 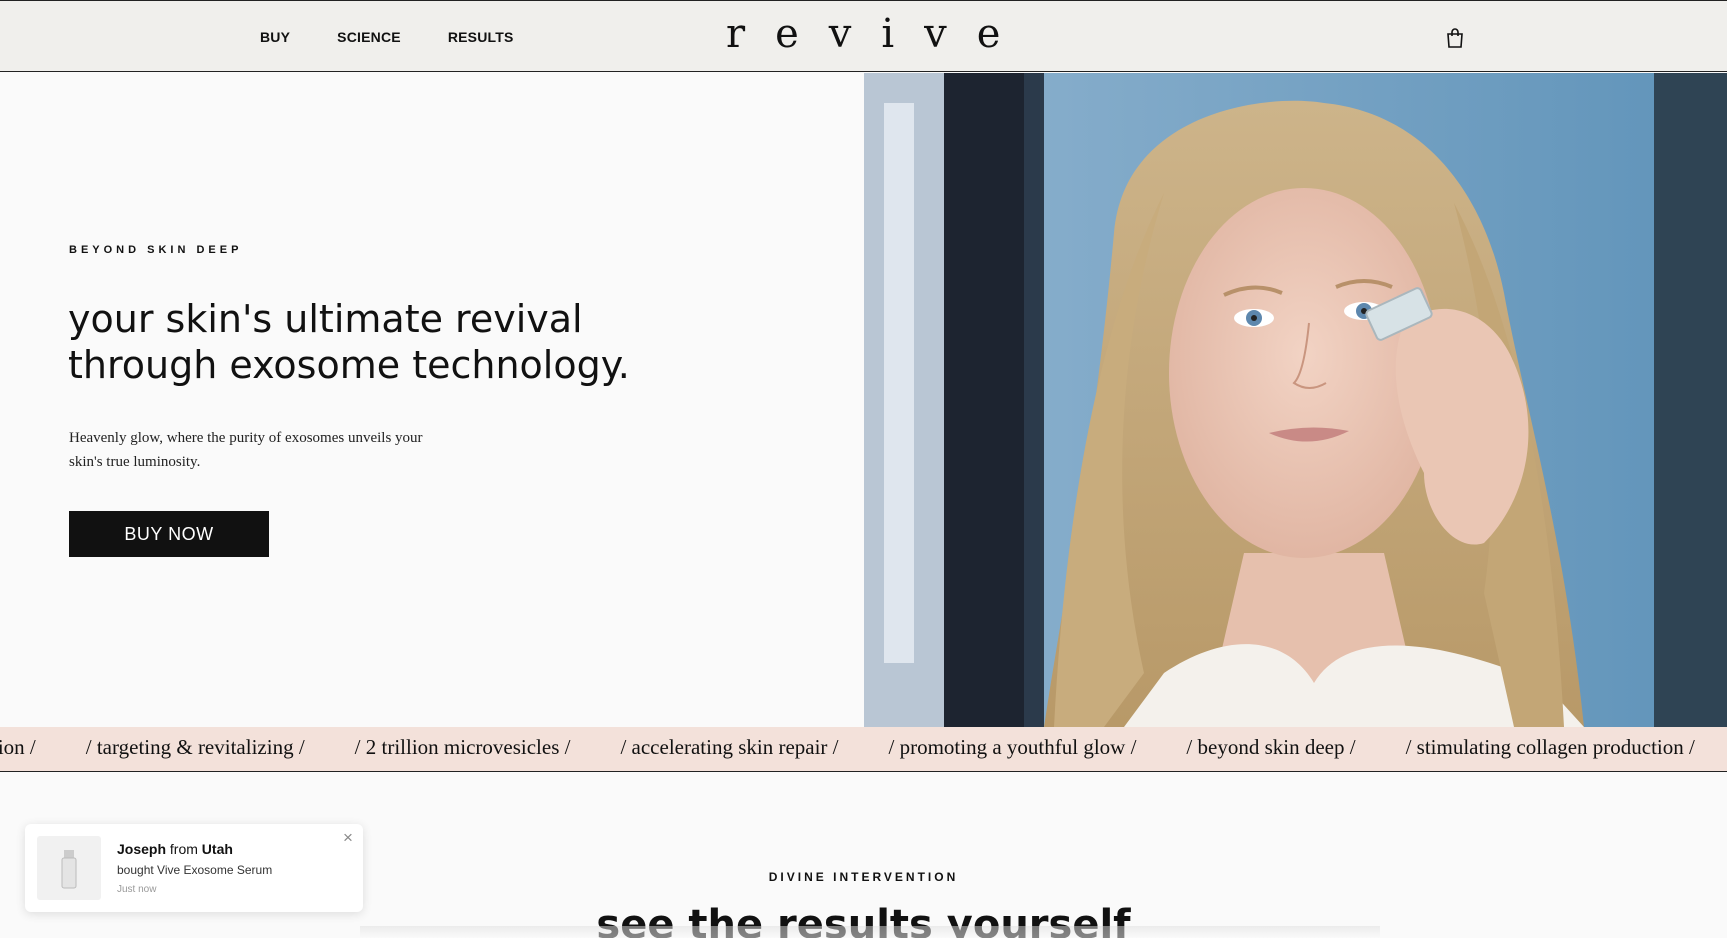 What do you see at coordinates (156, 250) in the screenshot?
I see `hero-eyebrow: BEYOND SKIN DEEP` at bounding box center [156, 250].